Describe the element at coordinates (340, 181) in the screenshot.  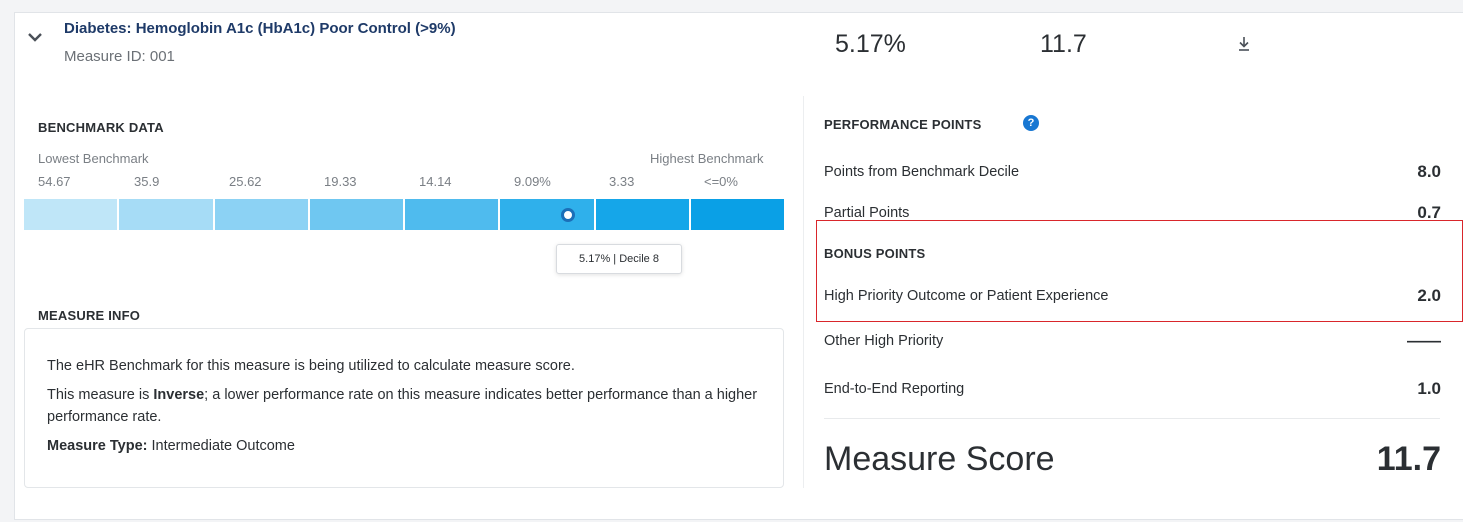
I see `benchmark-tick: 19.33` at that location.